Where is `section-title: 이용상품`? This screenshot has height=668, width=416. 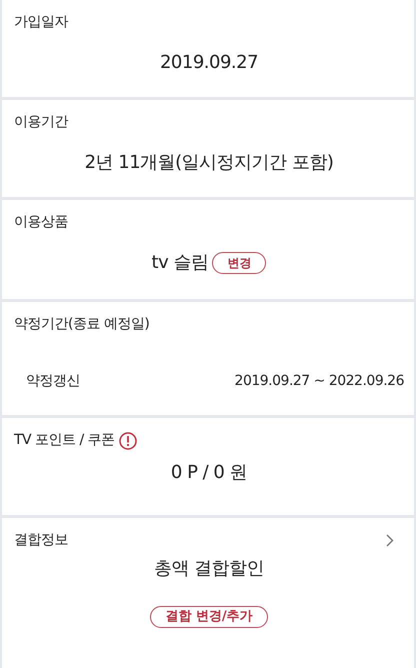
section-title: 이용상품 is located at coordinates (41, 222).